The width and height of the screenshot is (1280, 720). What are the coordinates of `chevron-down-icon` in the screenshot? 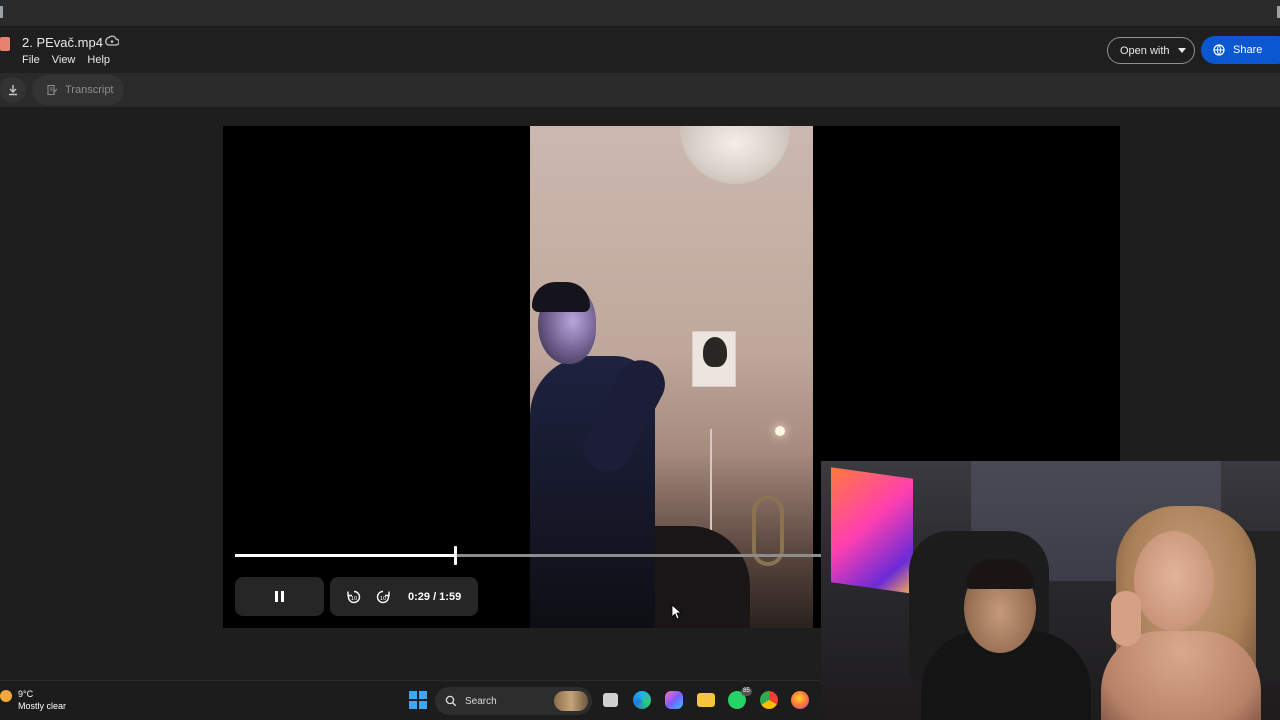 It's located at (1181, 50).